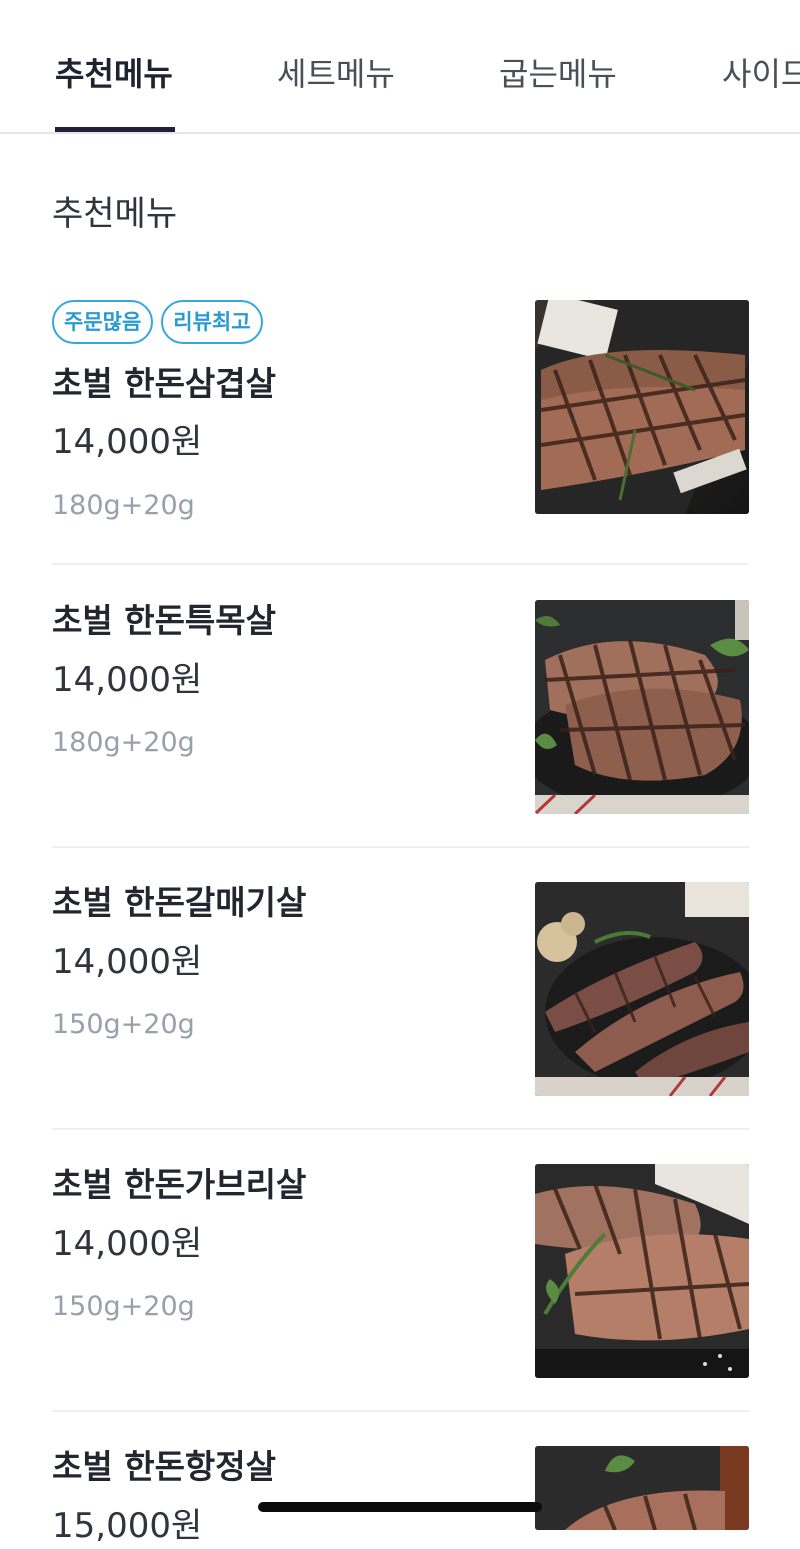 The height and width of the screenshot is (1549, 800). Describe the element at coordinates (400, 1507) in the screenshot. I see `home-indicator` at that location.